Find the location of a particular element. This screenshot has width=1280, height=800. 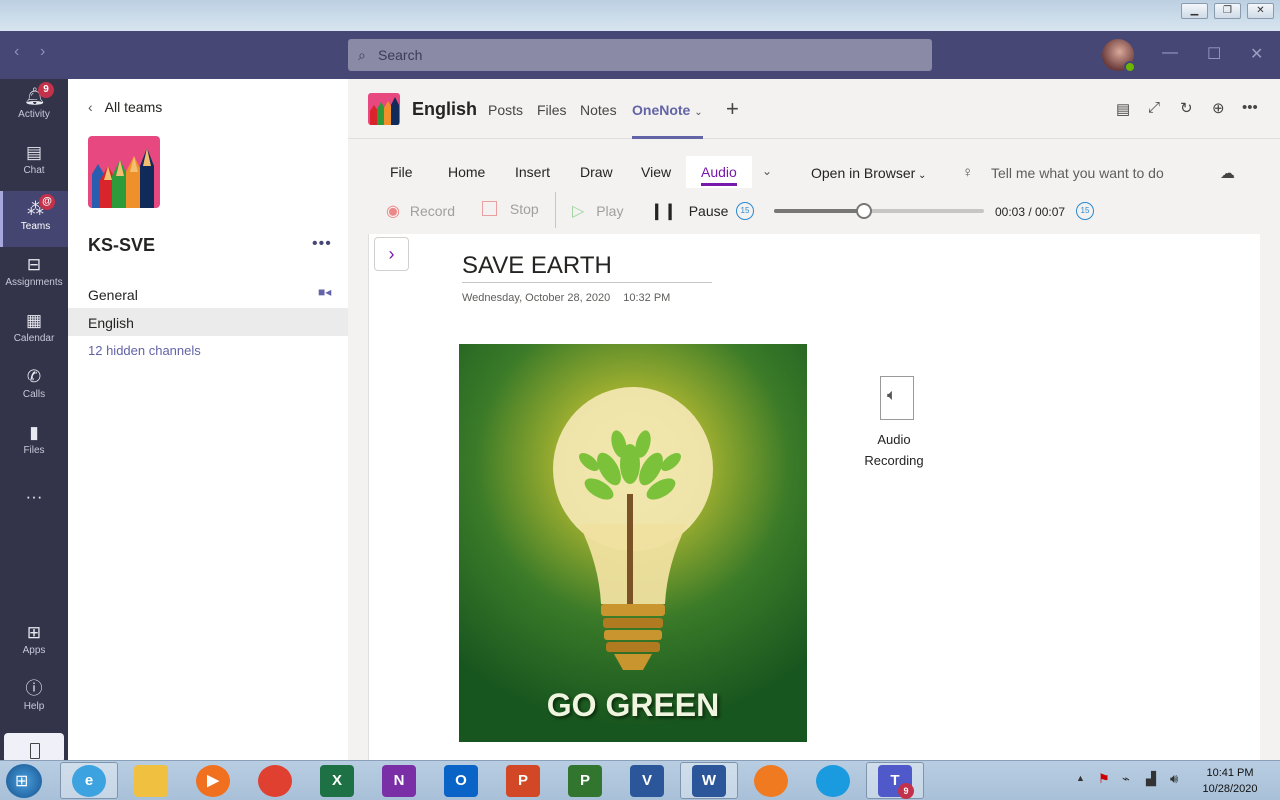

tab-posts: Posts is located at coordinates (505, 110).